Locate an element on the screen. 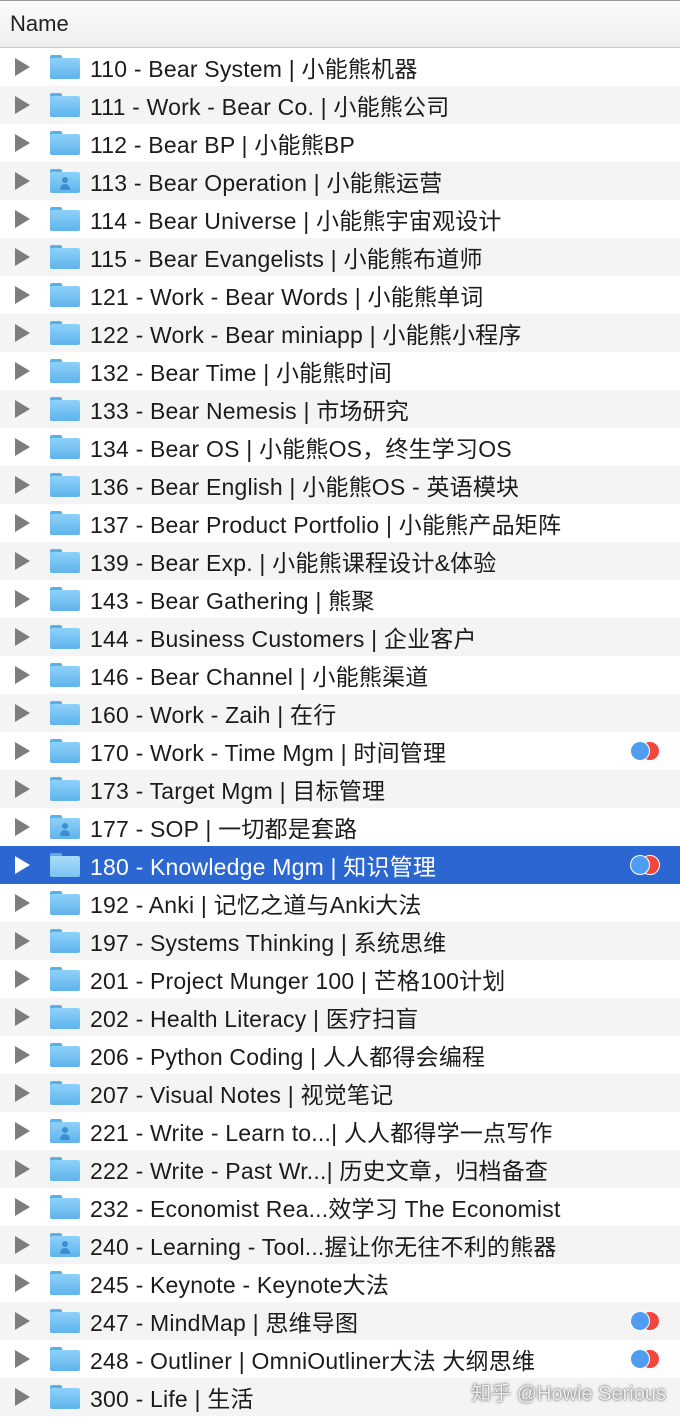 This screenshot has height=1420, width=680. folder-name: 136 - Bear English | 小能熊OS - 英语模块 is located at coordinates (305, 487).